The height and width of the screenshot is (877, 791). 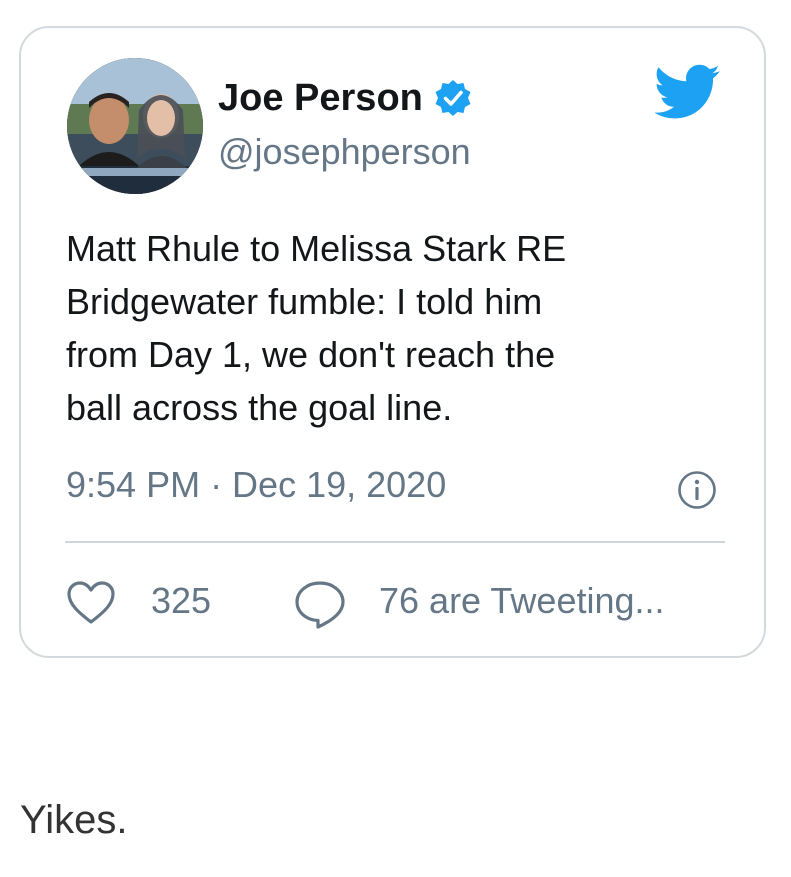 I want to click on divider, so click(x=395, y=542).